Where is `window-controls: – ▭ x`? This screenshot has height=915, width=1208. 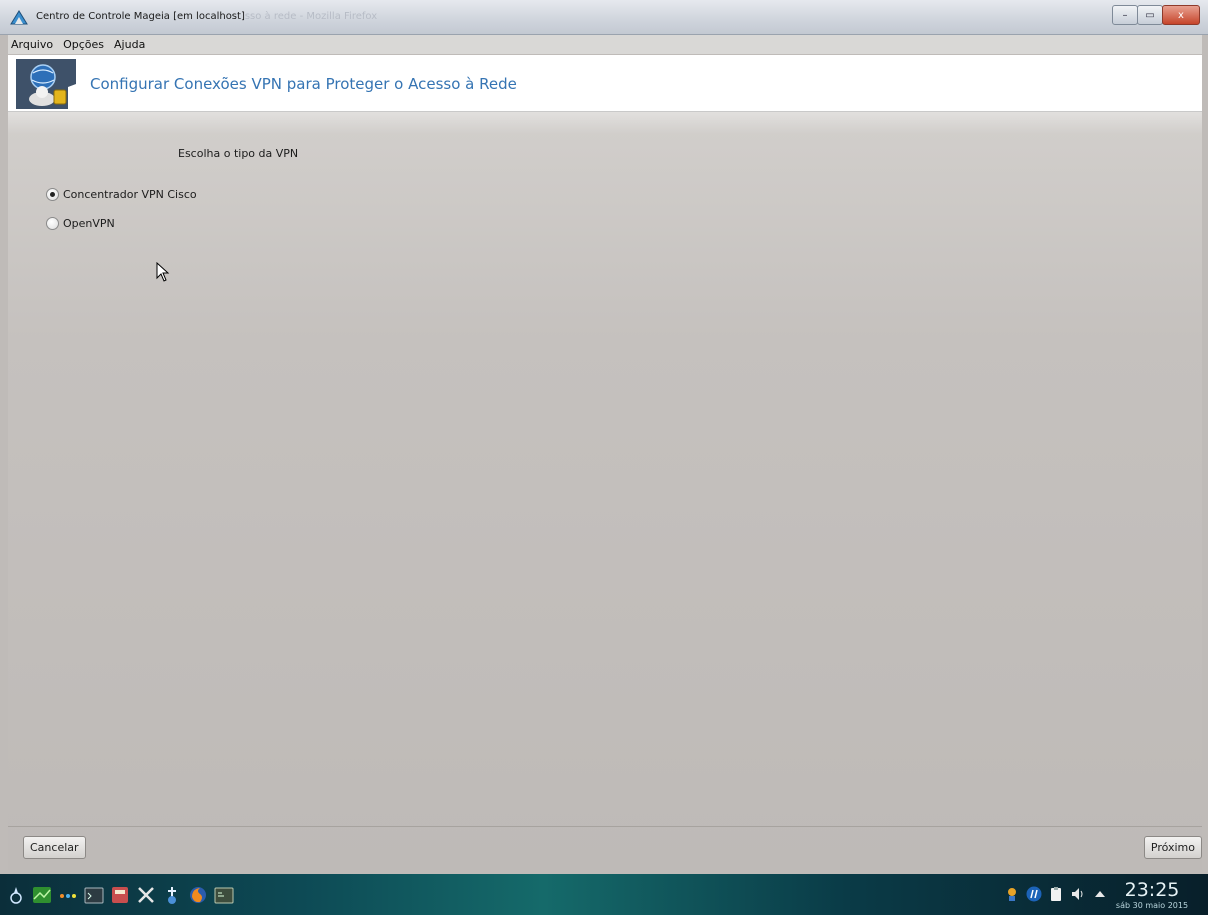 window-controls: – ▭ x is located at coordinates (1156, 15).